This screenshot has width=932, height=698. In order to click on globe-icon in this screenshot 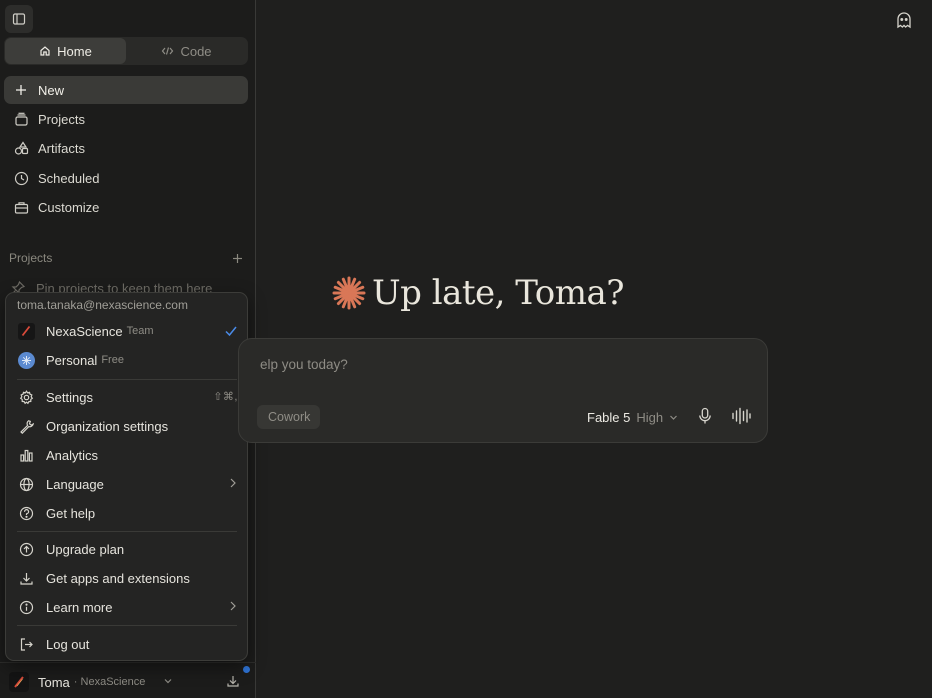, I will do `click(26, 484)`.